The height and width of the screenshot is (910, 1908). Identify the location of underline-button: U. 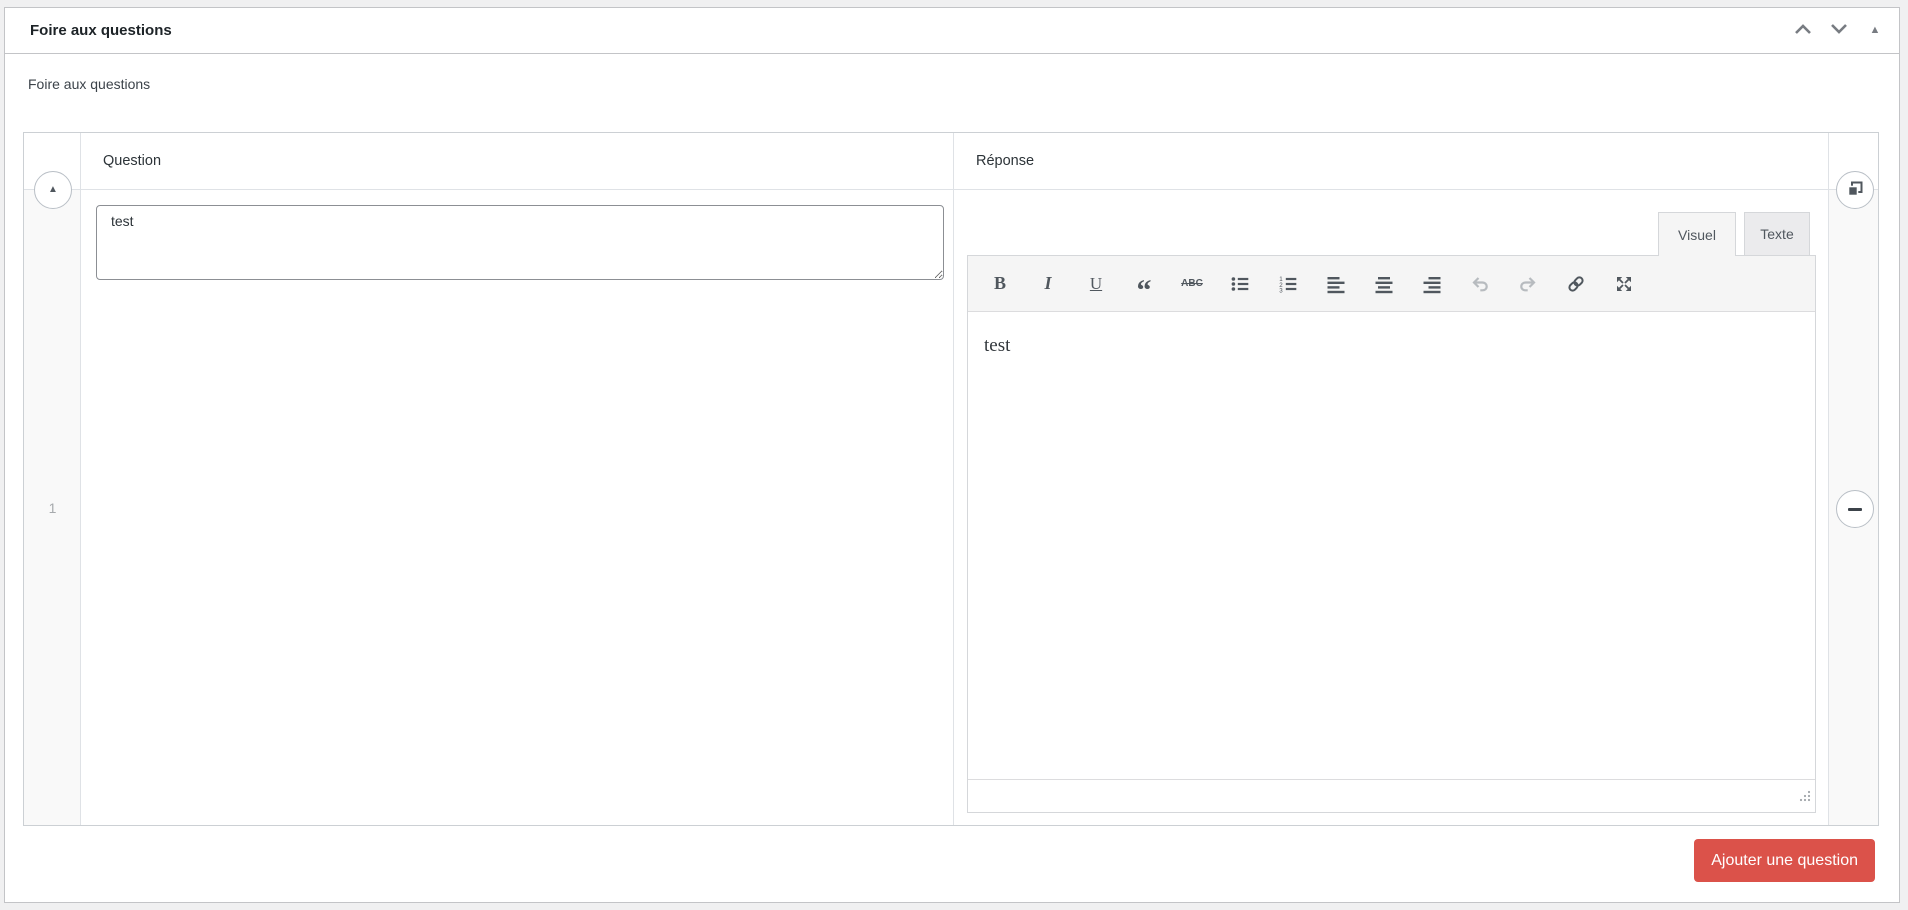
(1096, 284).